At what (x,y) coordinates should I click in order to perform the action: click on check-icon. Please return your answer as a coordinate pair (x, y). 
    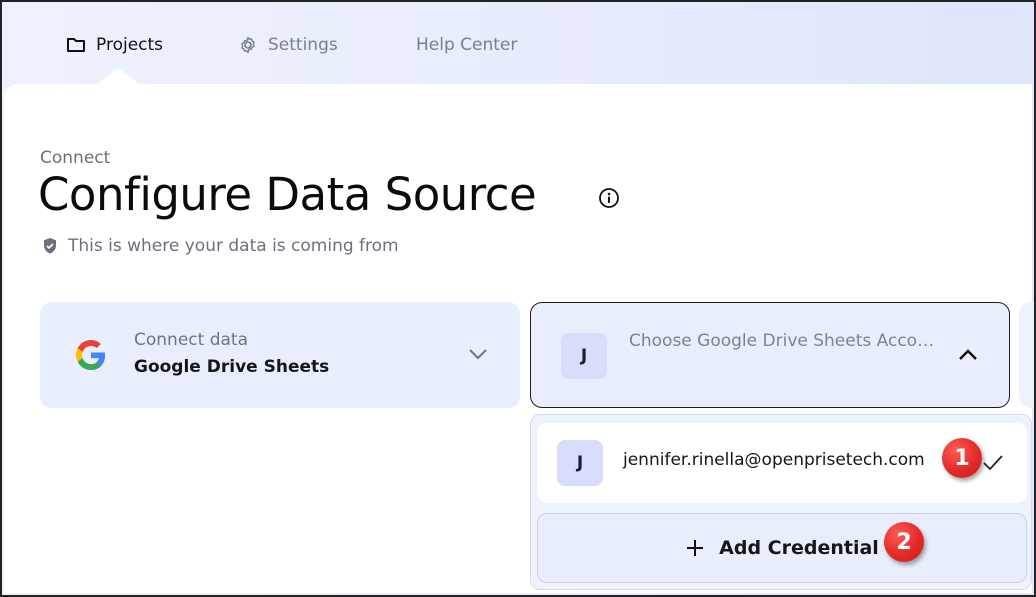
    Looking at the image, I should click on (993, 465).